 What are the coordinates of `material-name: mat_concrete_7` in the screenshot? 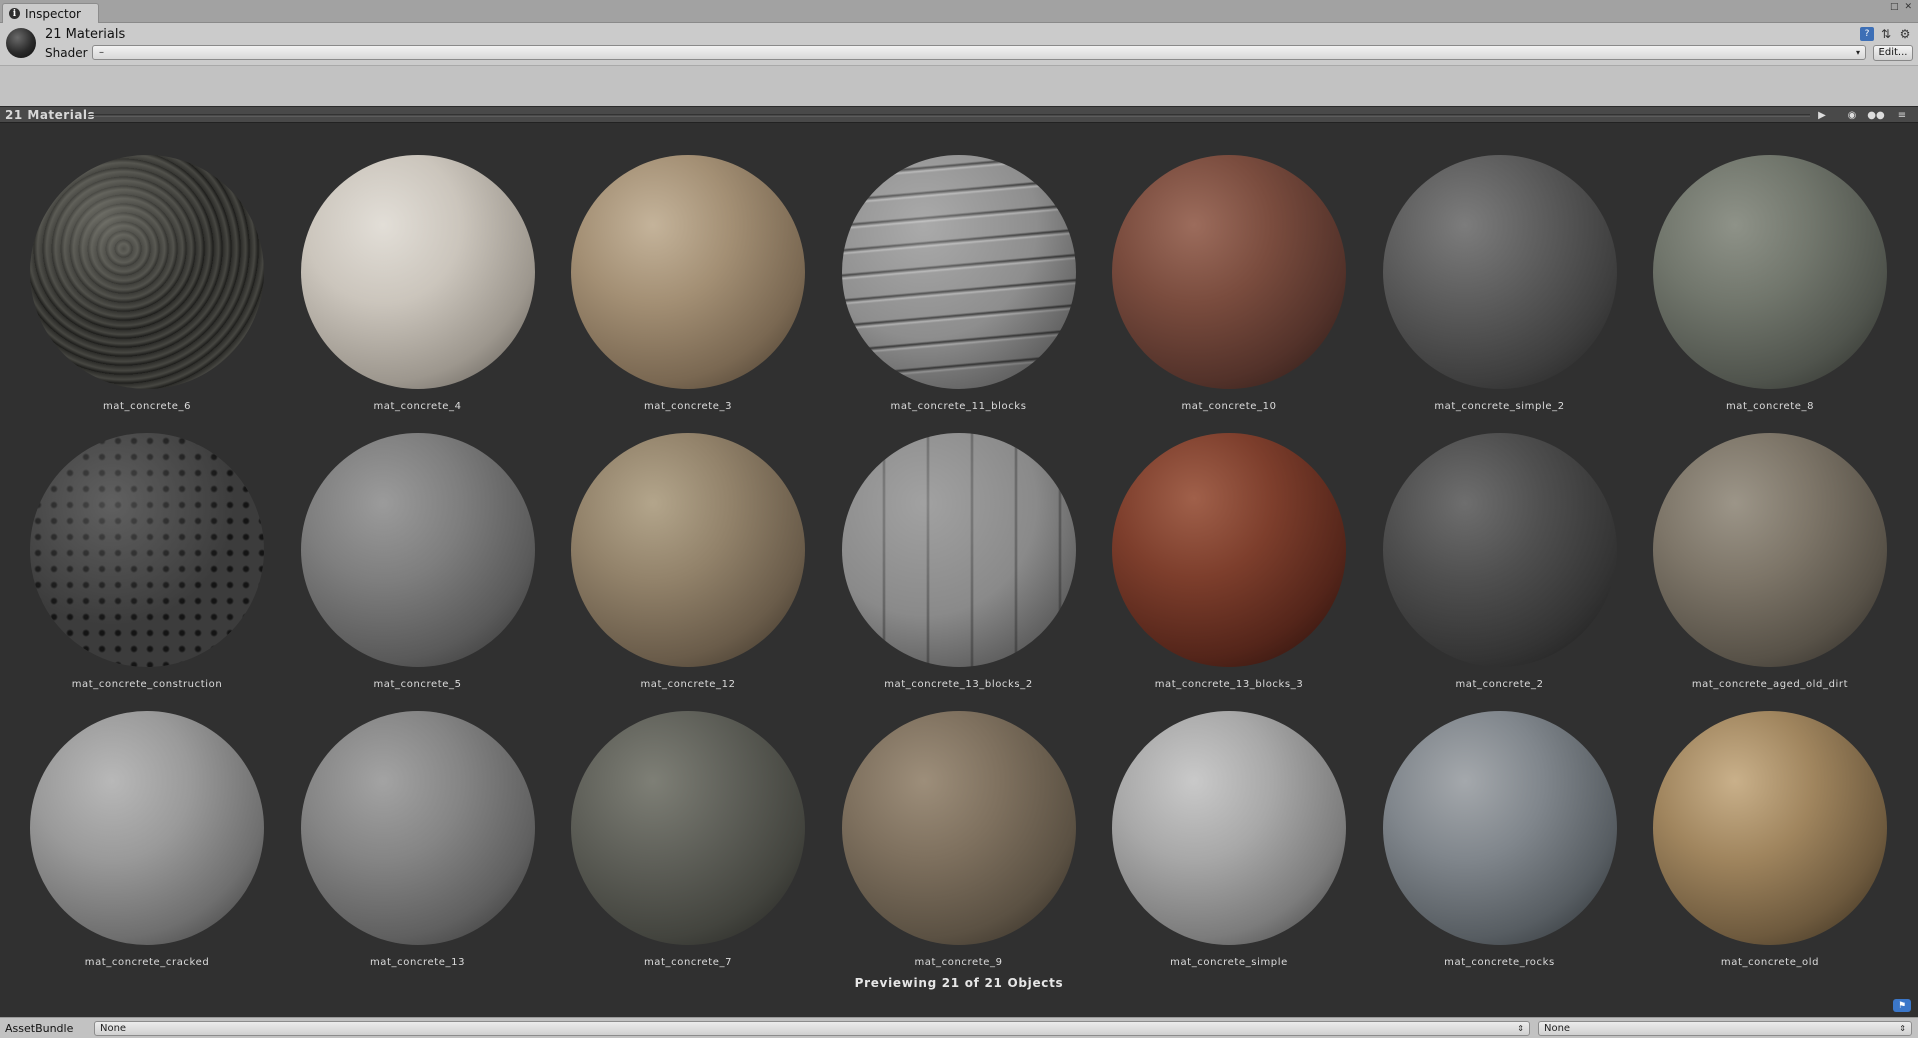 It's located at (688, 962).